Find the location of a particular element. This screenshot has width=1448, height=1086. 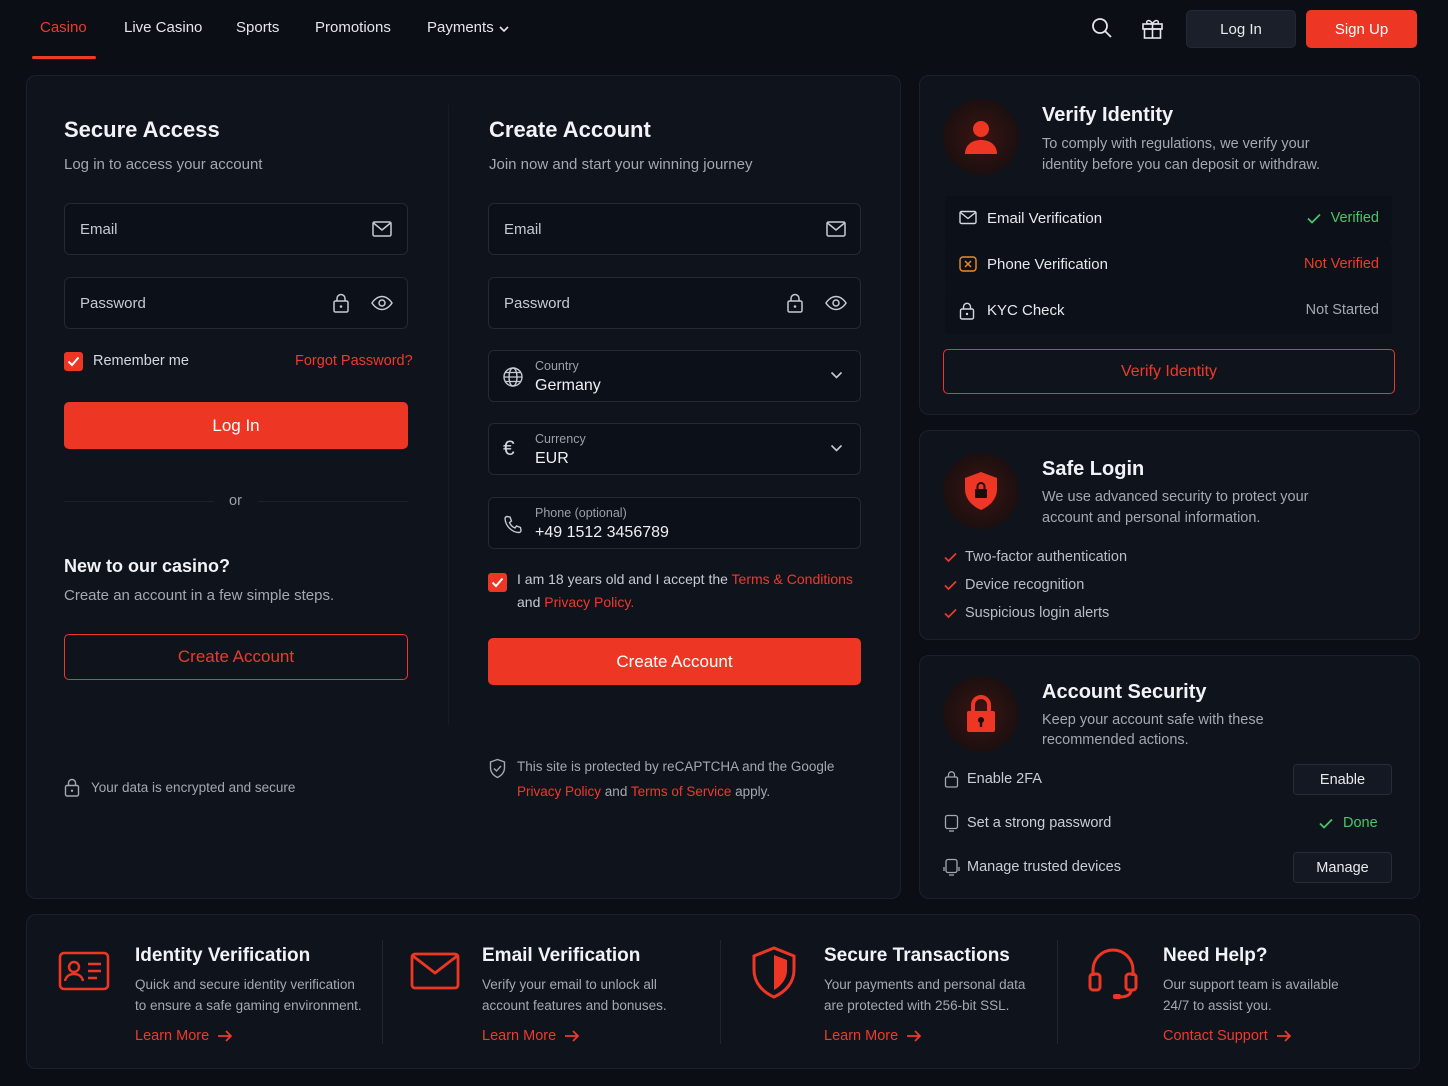

country-label: Country is located at coordinates (557, 366).